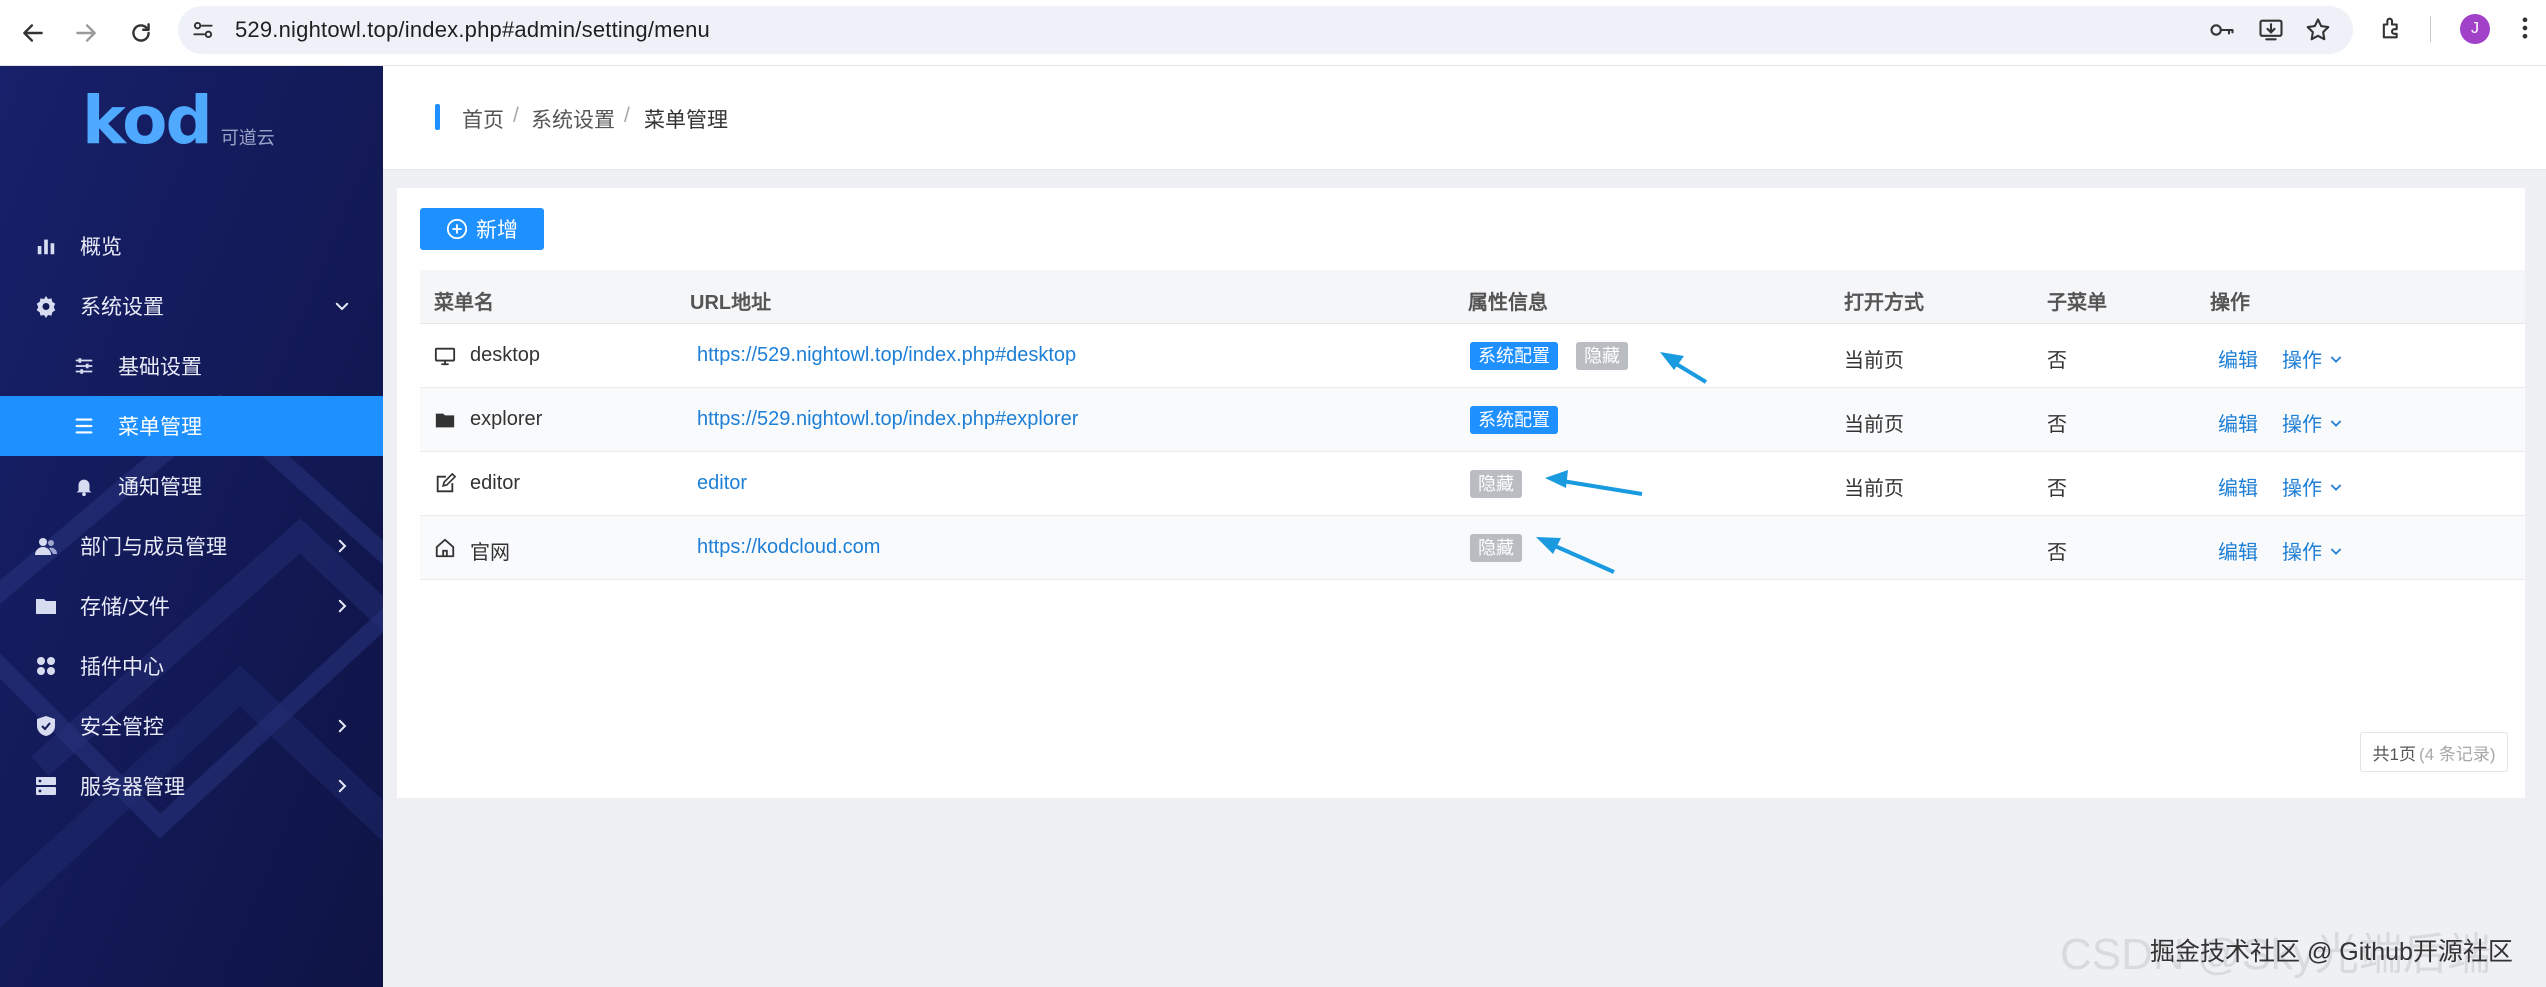 The height and width of the screenshot is (987, 2546). What do you see at coordinates (2331, 952) in the screenshot?
I see `watermark: 掘金技术社区 @ Github开源社区` at bounding box center [2331, 952].